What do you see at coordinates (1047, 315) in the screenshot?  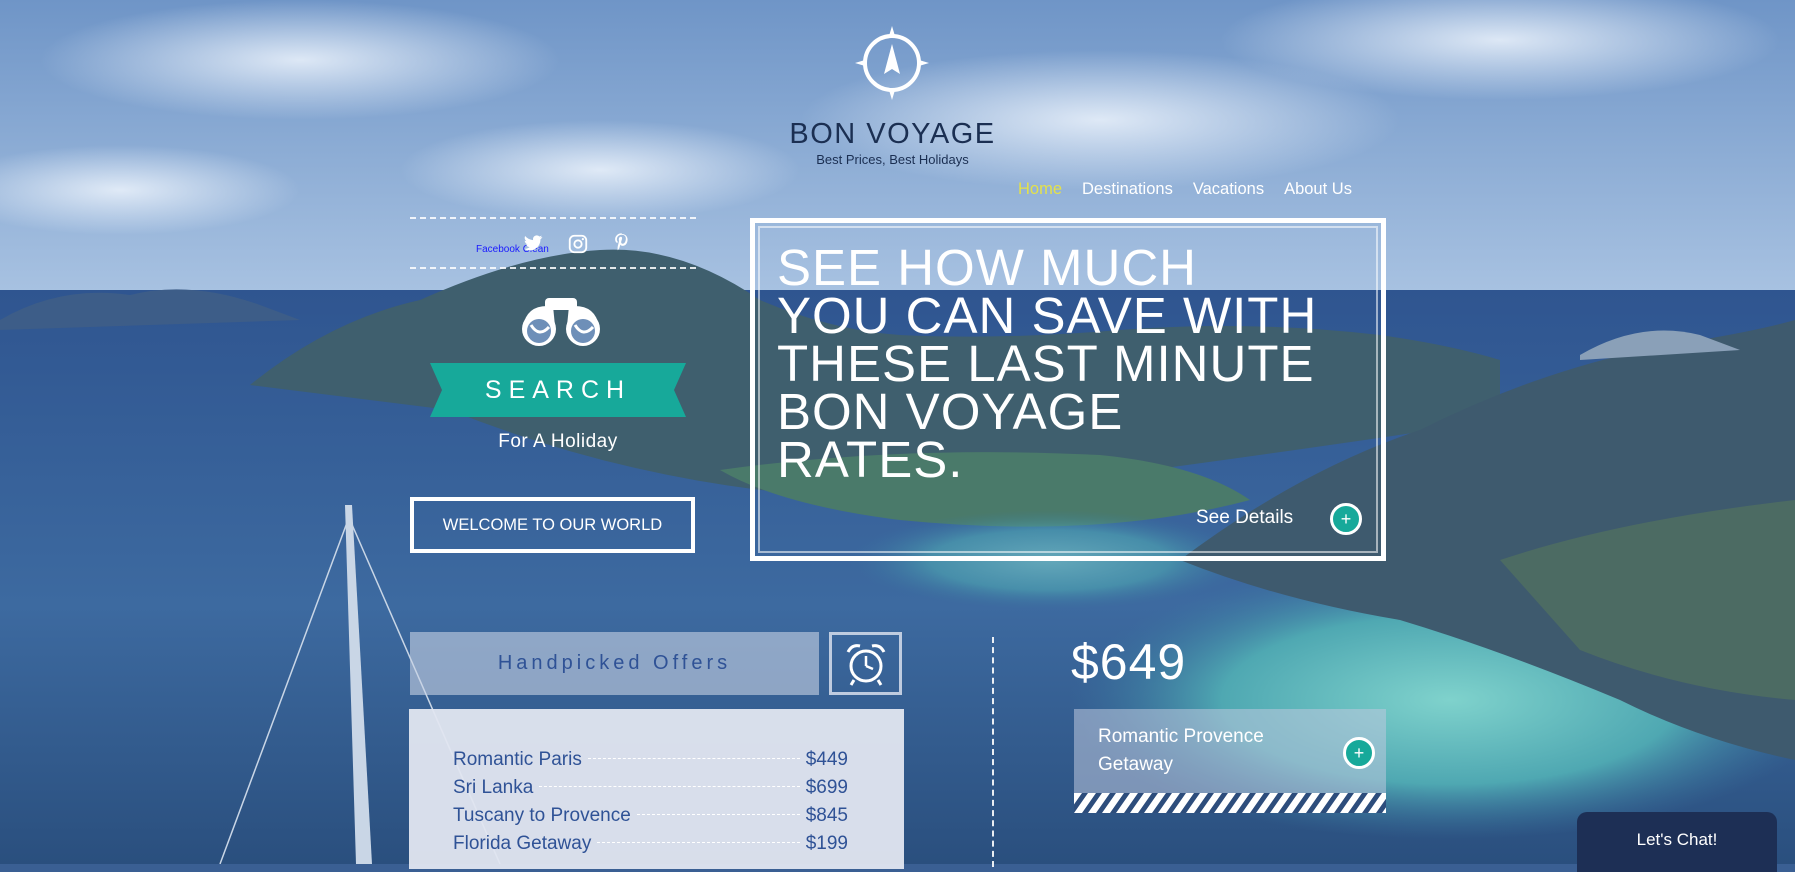 I see `promo-headline-line: YOU CAN SAVE WITH` at bounding box center [1047, 315].